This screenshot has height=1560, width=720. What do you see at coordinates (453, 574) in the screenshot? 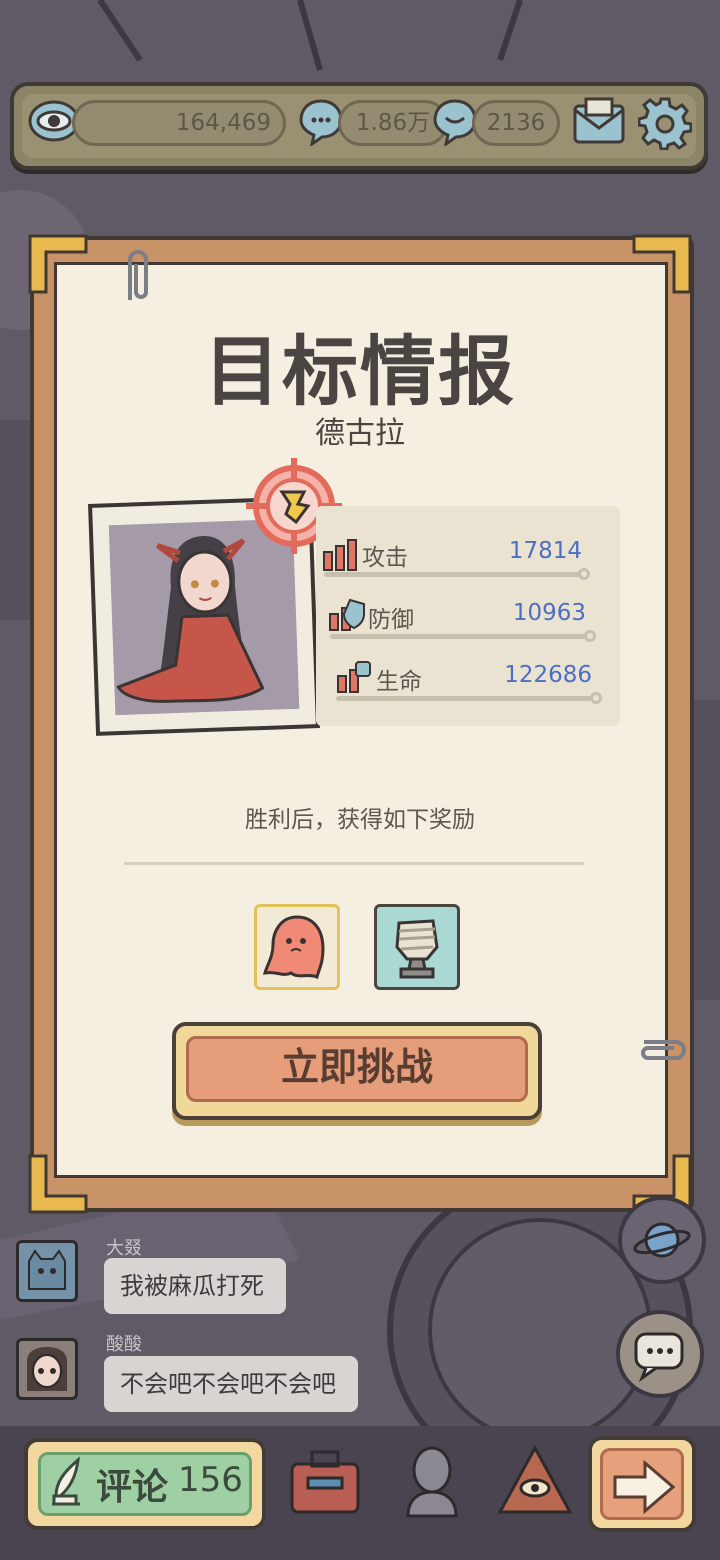
I see `attack-divider` at bounding box center [453, 574].